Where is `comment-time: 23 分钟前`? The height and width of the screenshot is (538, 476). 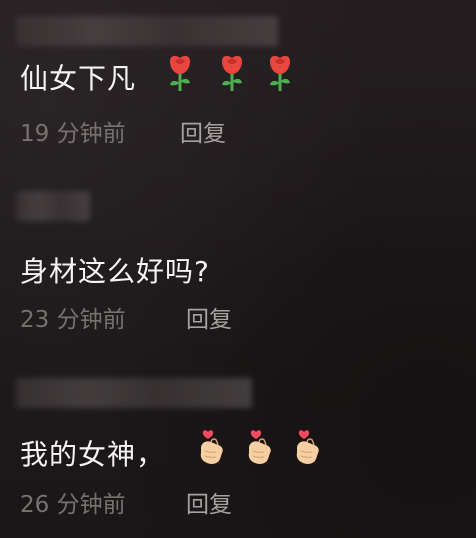 comment-time: 23 分钟前 is located at coordinates (73, 320).